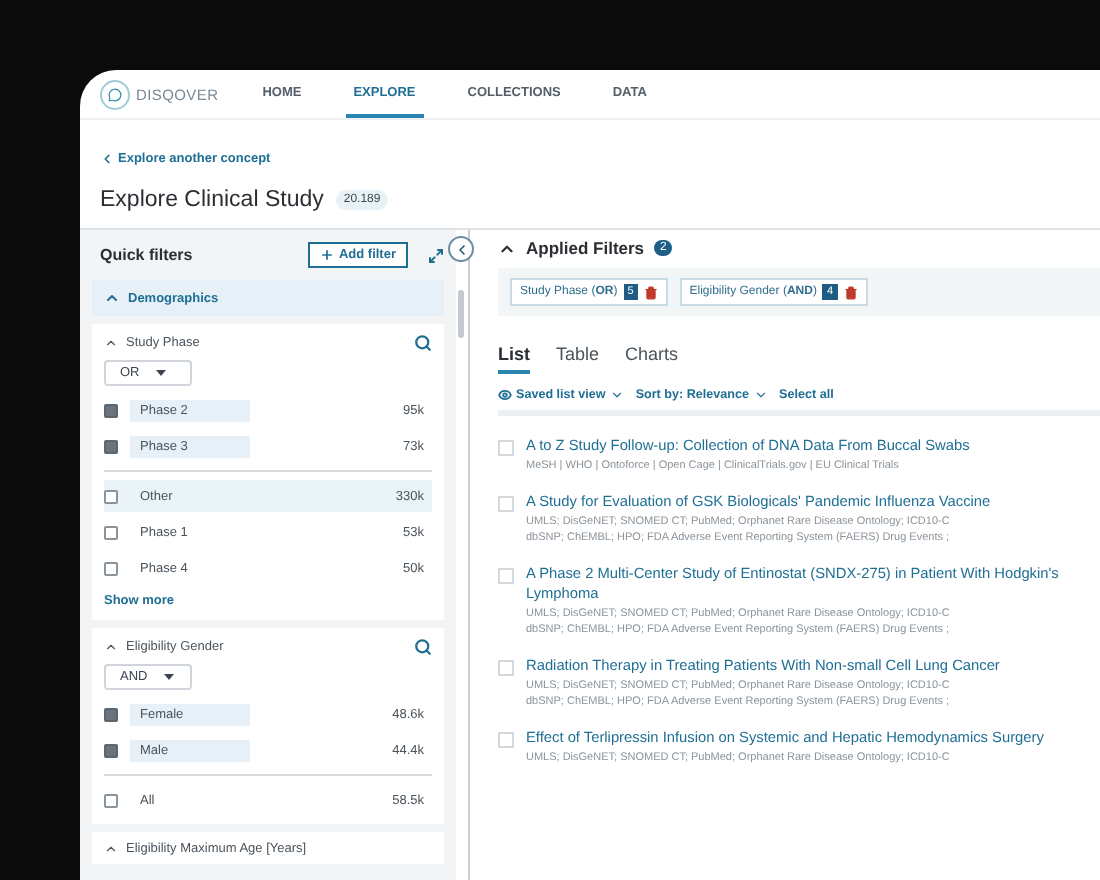  I want to click on view-tab: List, so click(514, 359).